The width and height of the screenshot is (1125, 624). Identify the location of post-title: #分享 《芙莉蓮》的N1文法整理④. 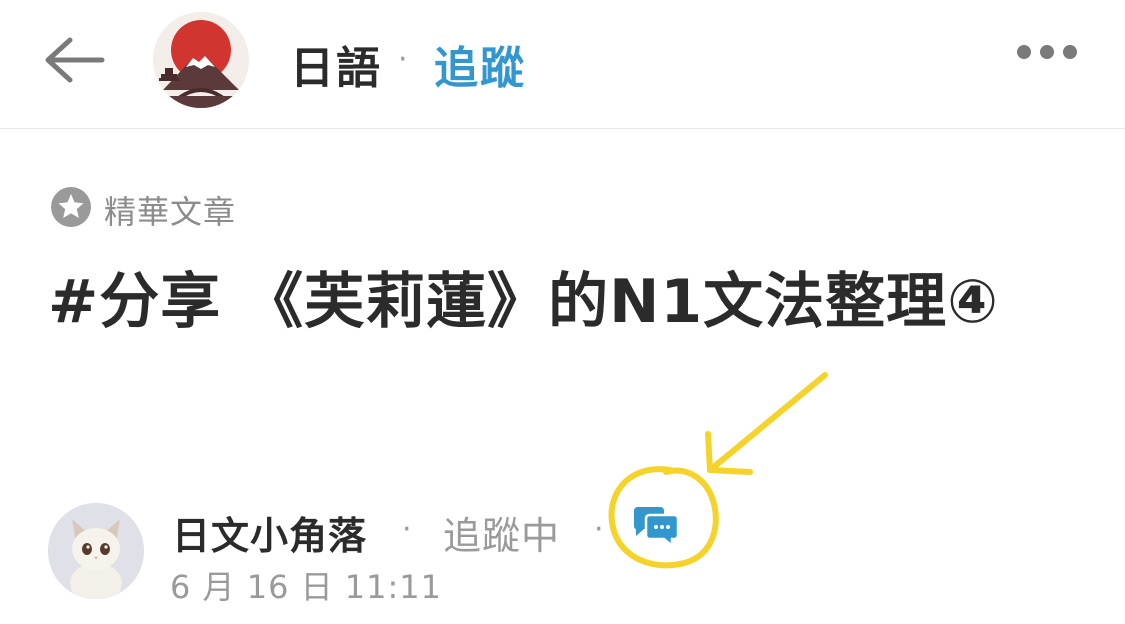
(523, 302).